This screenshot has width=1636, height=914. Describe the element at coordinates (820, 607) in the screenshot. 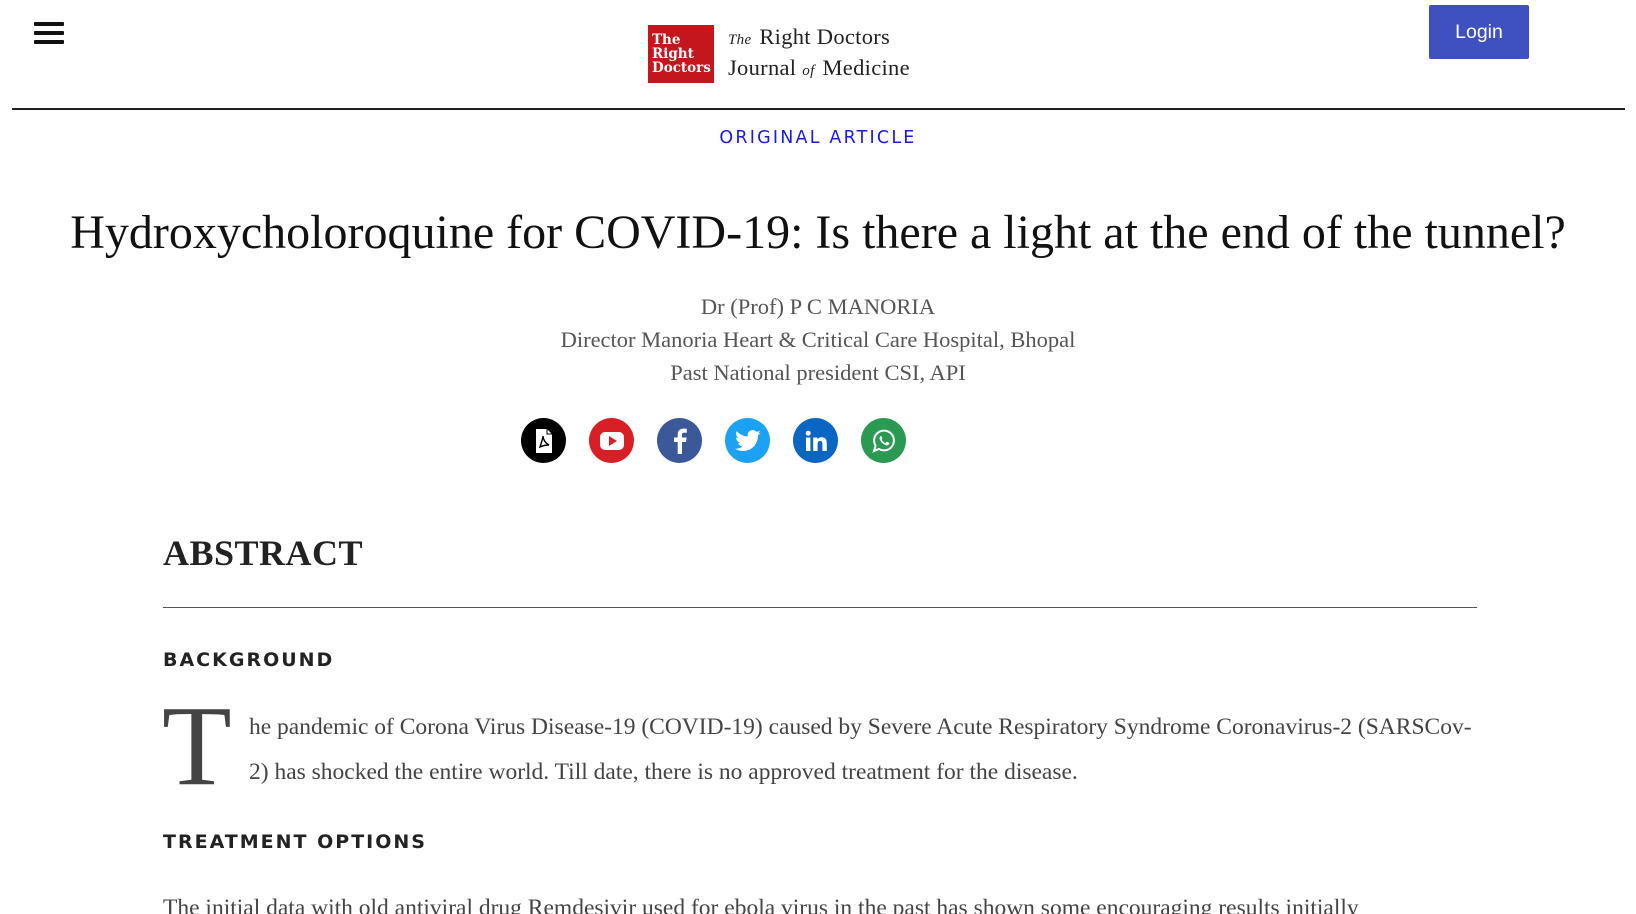

I see `abstract-divider` at that location.